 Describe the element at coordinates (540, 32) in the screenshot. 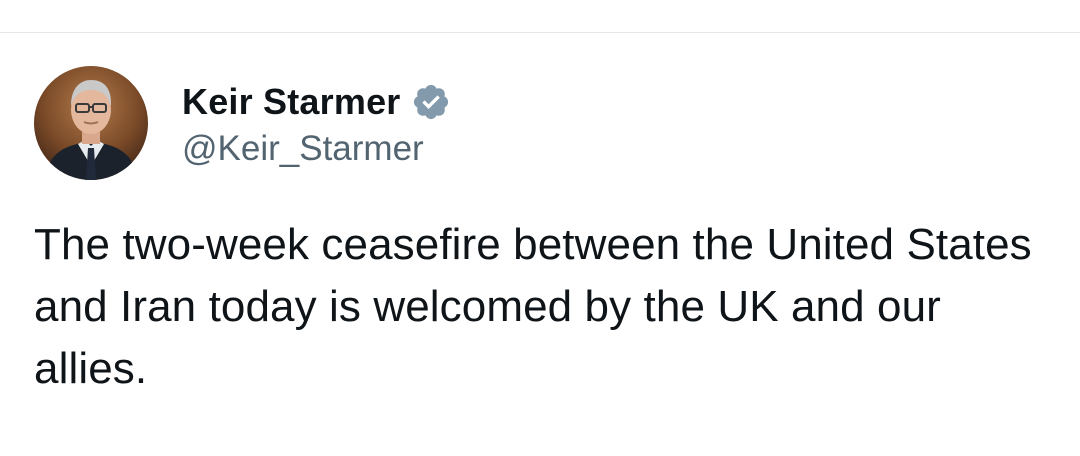

I see `top-divider` at that location.